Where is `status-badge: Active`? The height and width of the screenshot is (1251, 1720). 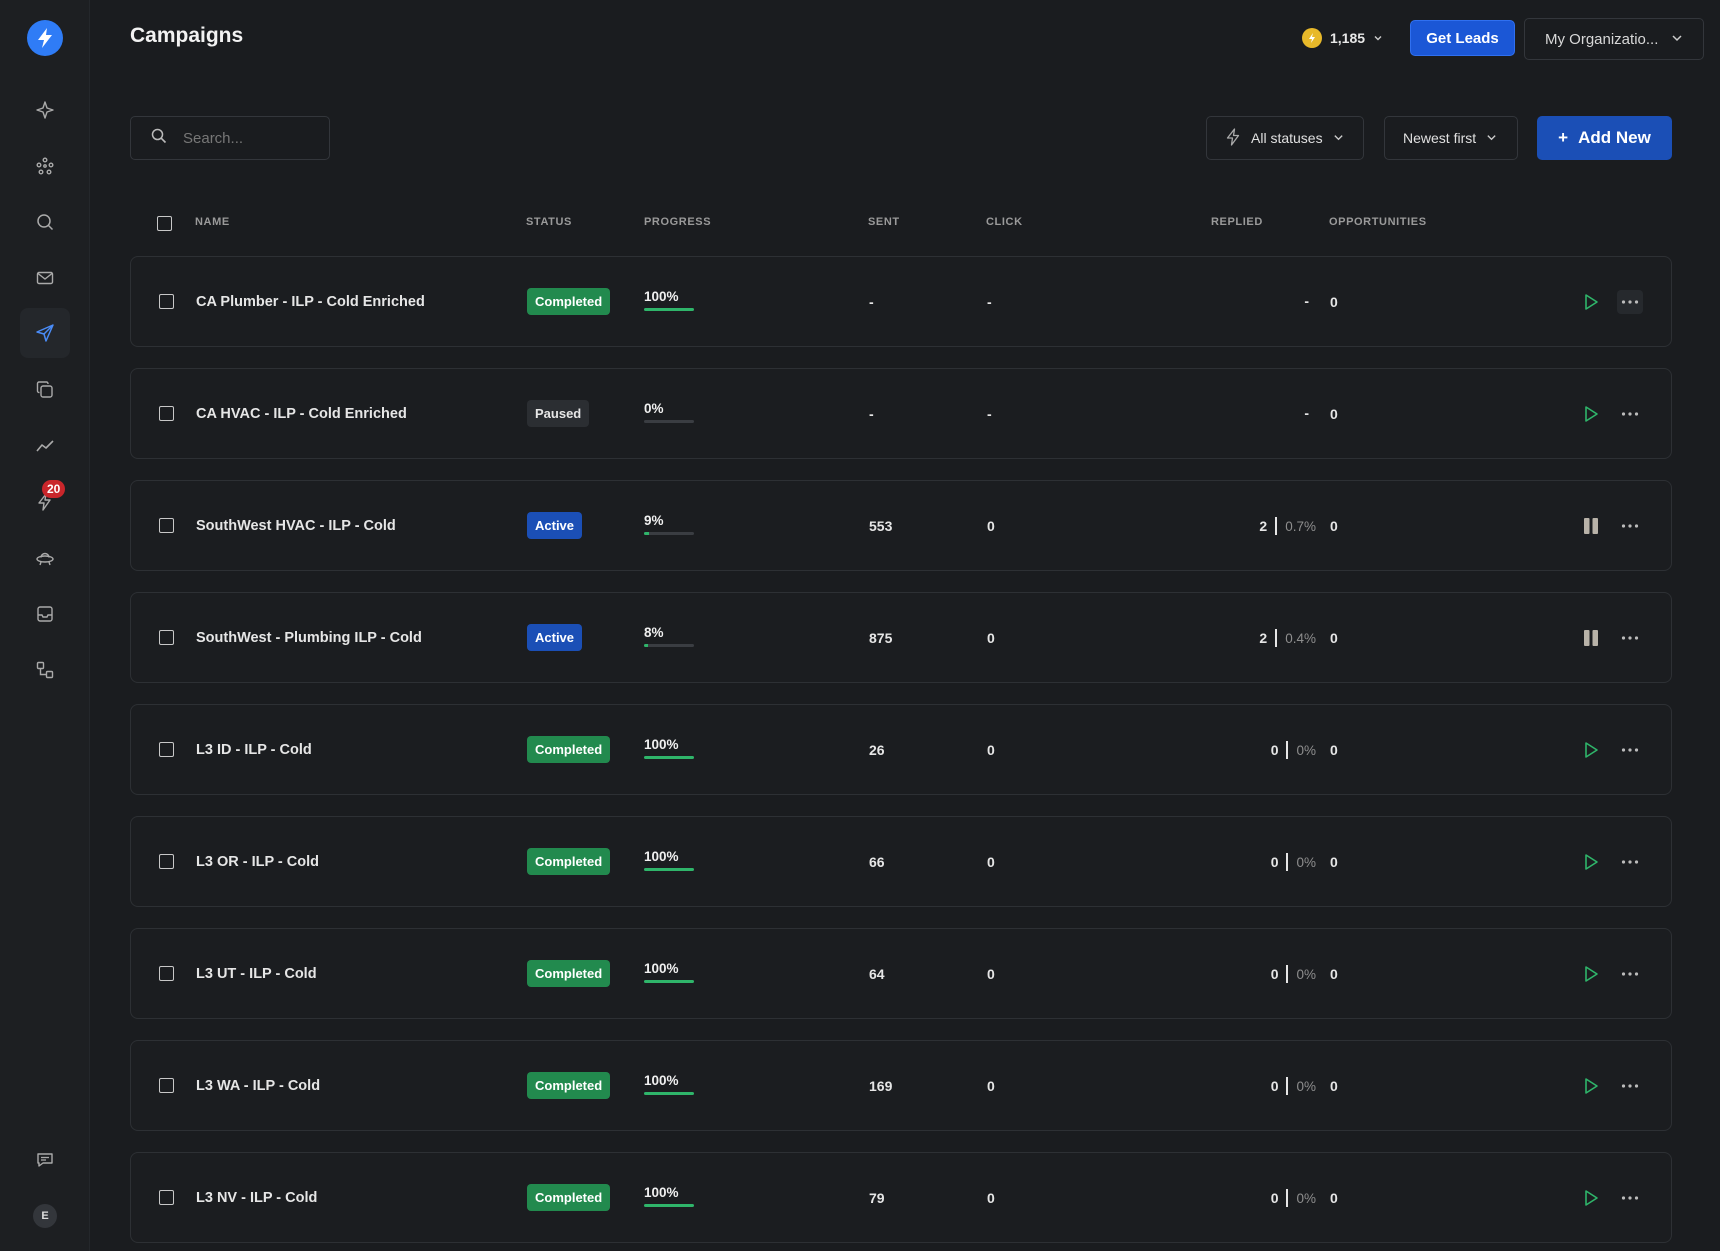
status-badge: Active is located at coordinates (555, 637).